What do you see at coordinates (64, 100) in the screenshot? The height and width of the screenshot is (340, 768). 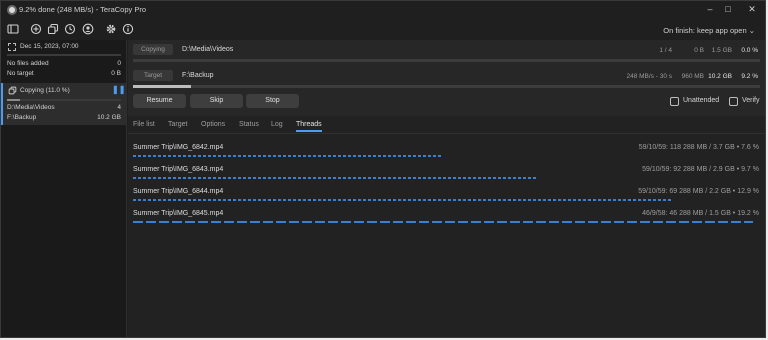 I see `job-progress-track` at bounding box center [64, 100].